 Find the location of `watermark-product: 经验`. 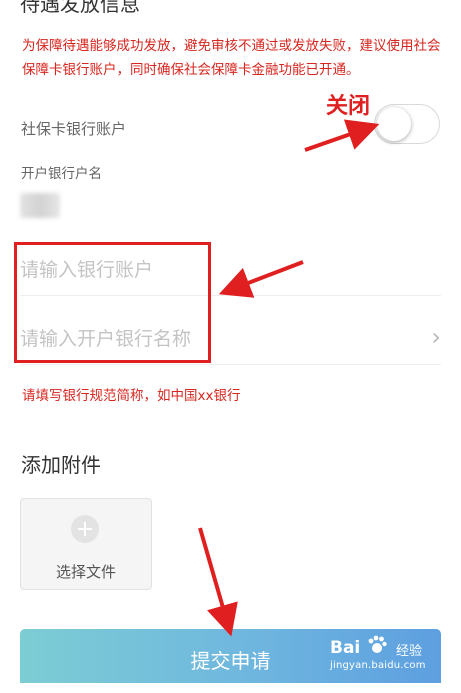

watermark-product: 经验 is located at coordinates (409, 651).